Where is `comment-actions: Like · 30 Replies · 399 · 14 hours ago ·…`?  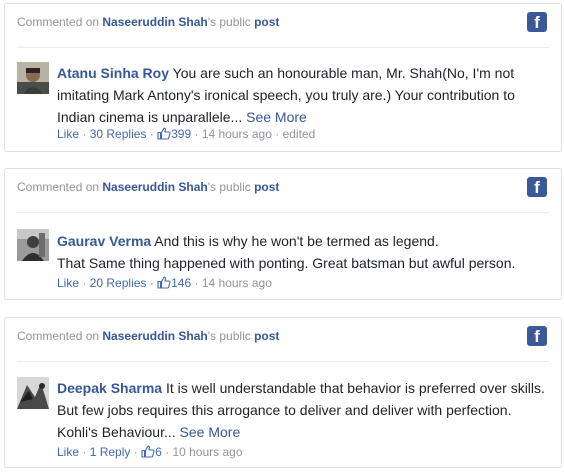 comment-actions: Like · 30 Replies · 399 · 14 hours ago ·… is located at coordinates (186, 135).